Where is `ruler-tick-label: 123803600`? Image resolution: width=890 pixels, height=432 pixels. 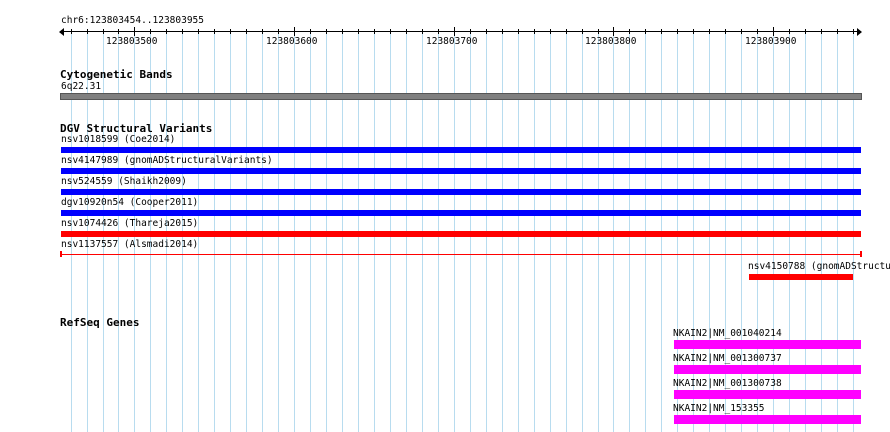 ruler-tick-label: 123803600 is located at coordinates (292, 41).